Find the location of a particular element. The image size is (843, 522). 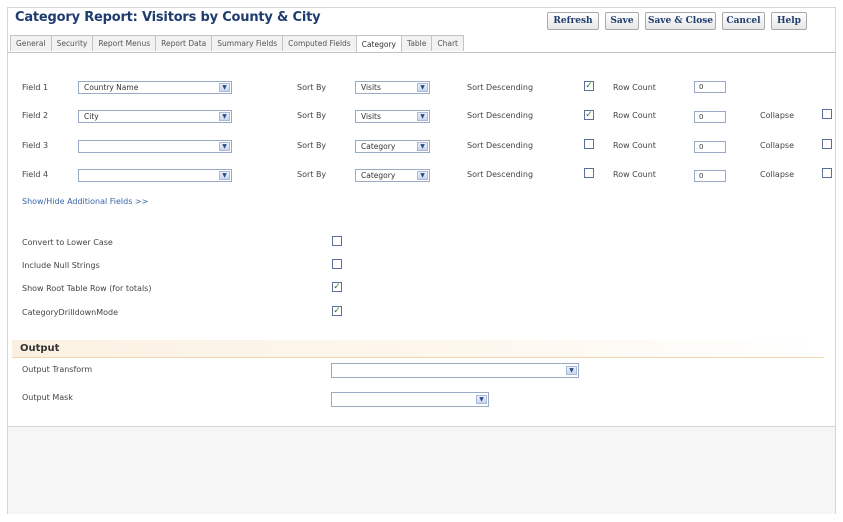

field-4-sort-by-select: Category ▼ is located at coordinates (392, 175).